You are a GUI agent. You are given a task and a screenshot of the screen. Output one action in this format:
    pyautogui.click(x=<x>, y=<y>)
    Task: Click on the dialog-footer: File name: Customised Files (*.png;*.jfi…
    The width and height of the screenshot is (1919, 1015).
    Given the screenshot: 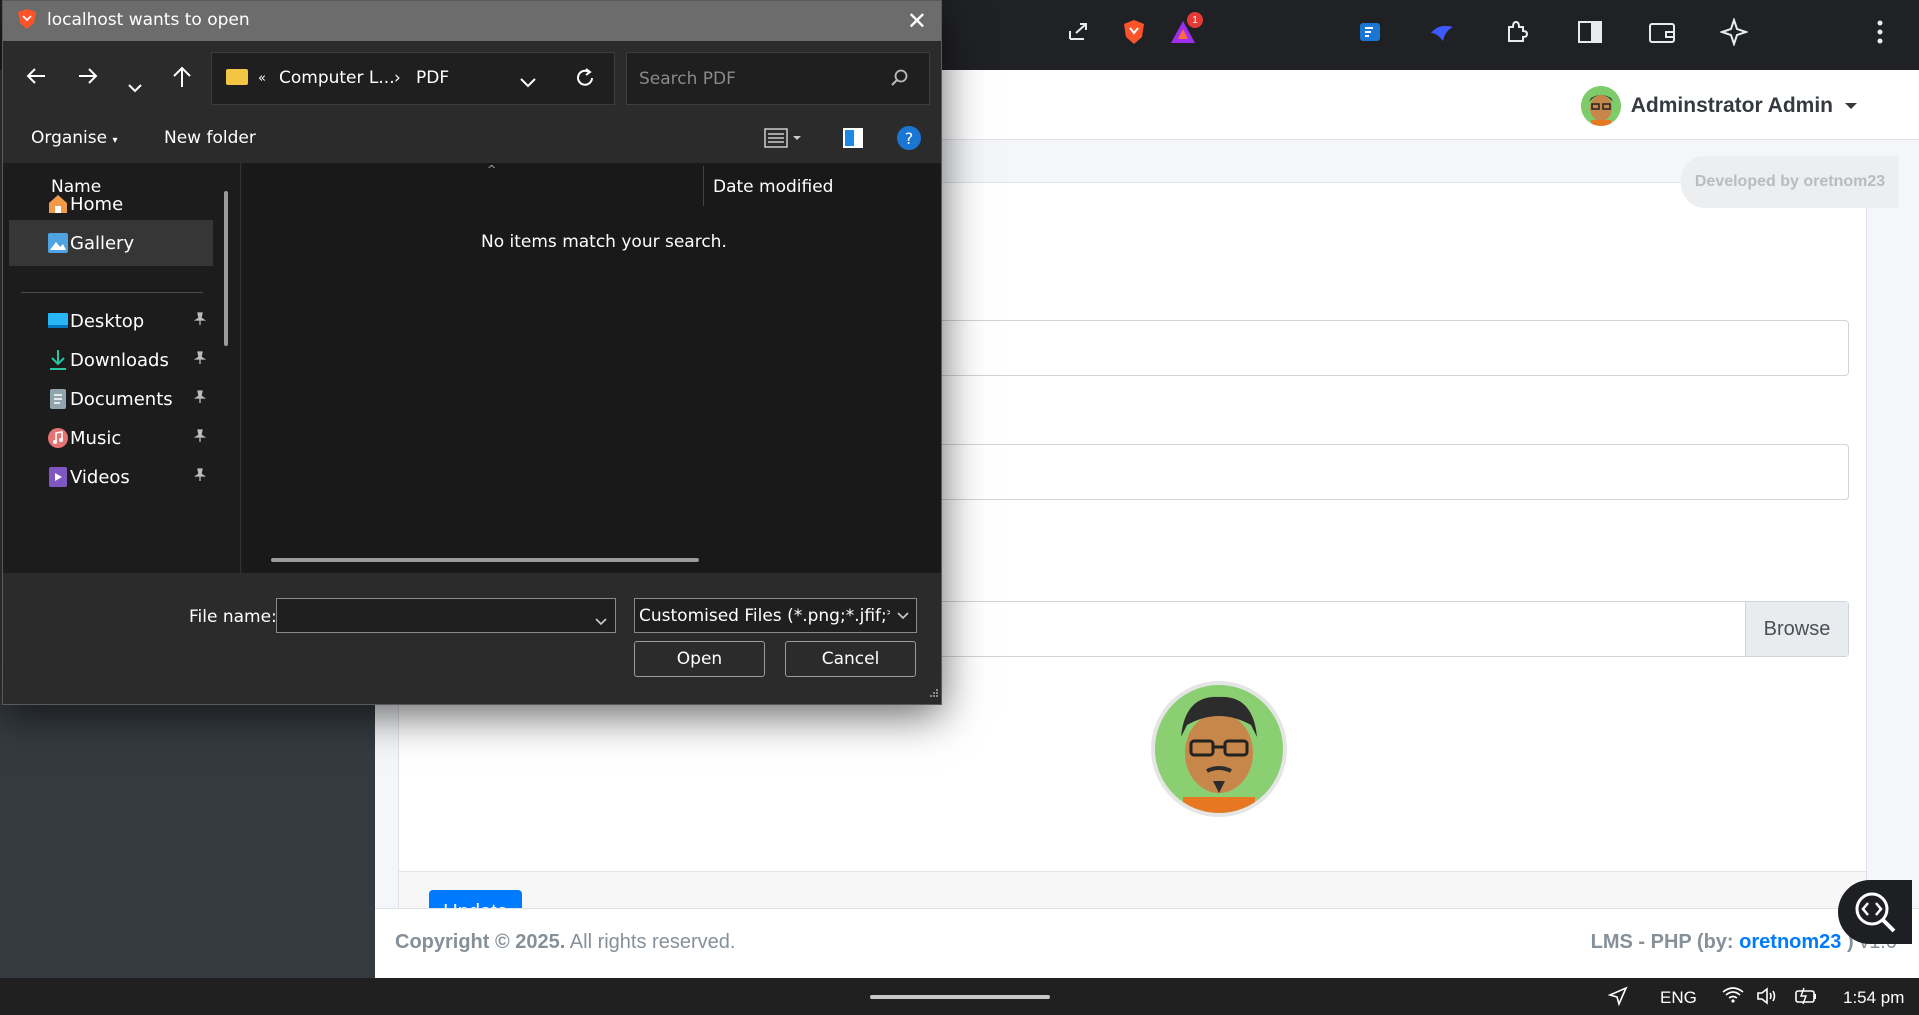 What is the action you would take?
    pyautogui.click(x=472, y=638)
    